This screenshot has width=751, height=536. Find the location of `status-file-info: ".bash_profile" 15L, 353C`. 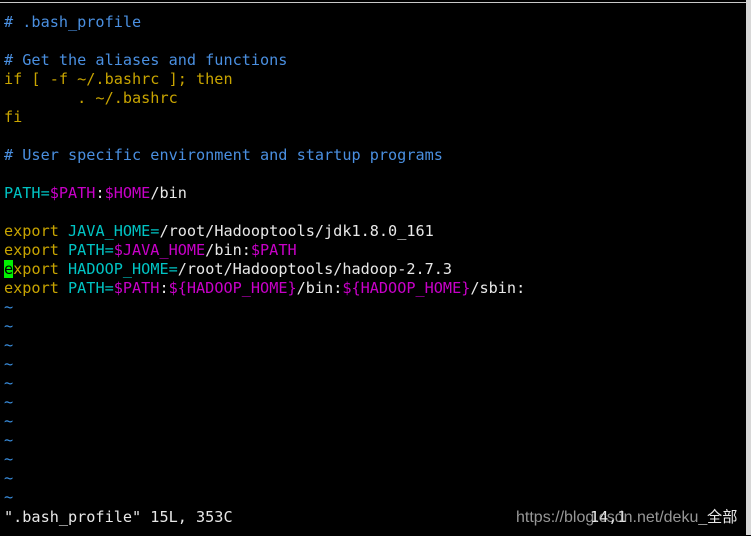

status-file-info: ".bash_profile" 15L, 353C is located at coordinates (118, 517).